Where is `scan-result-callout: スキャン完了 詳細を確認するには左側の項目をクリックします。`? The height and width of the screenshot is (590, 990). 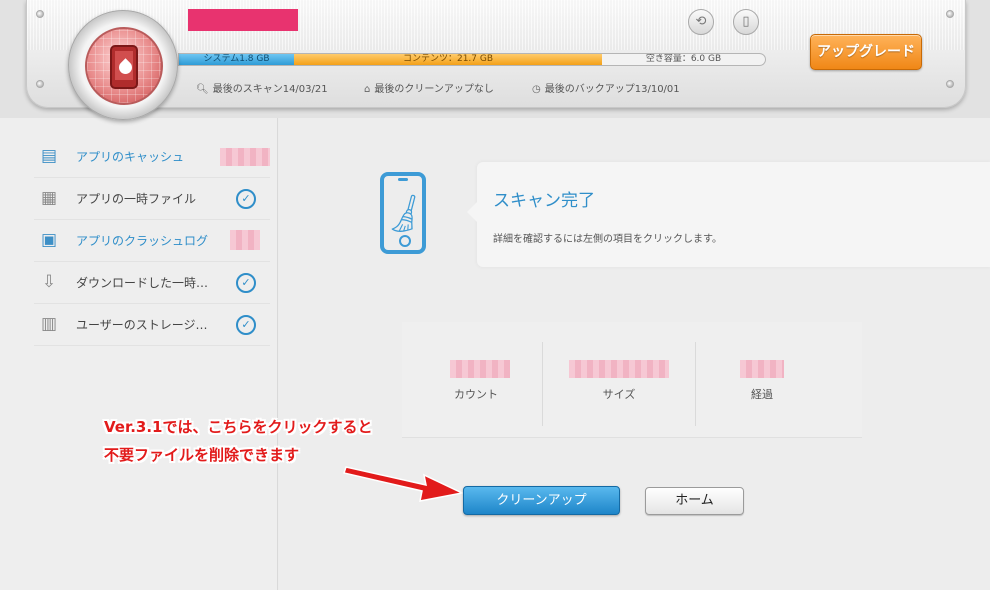
scan-result-callout: スキャン完了 詳細を確認するには左側の項目をクリックします。 is located at coordinates (728, 214).